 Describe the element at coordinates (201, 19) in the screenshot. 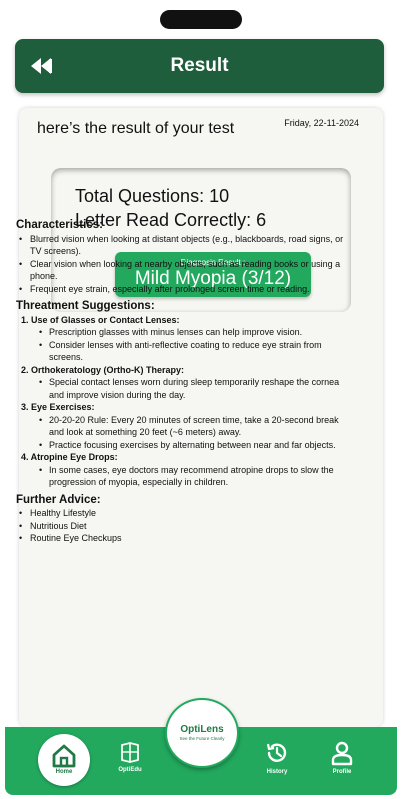

I see `camera-notch` at that location.